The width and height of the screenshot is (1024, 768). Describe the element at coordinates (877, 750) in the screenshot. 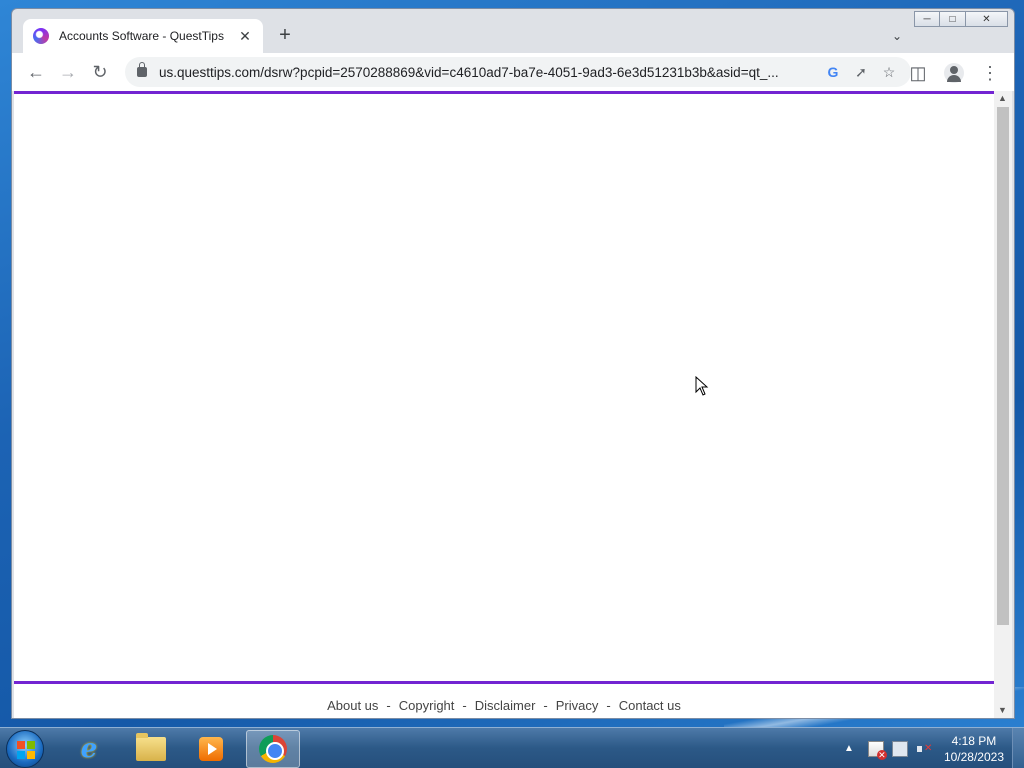

I see `action-center-flag-icon` at that location.